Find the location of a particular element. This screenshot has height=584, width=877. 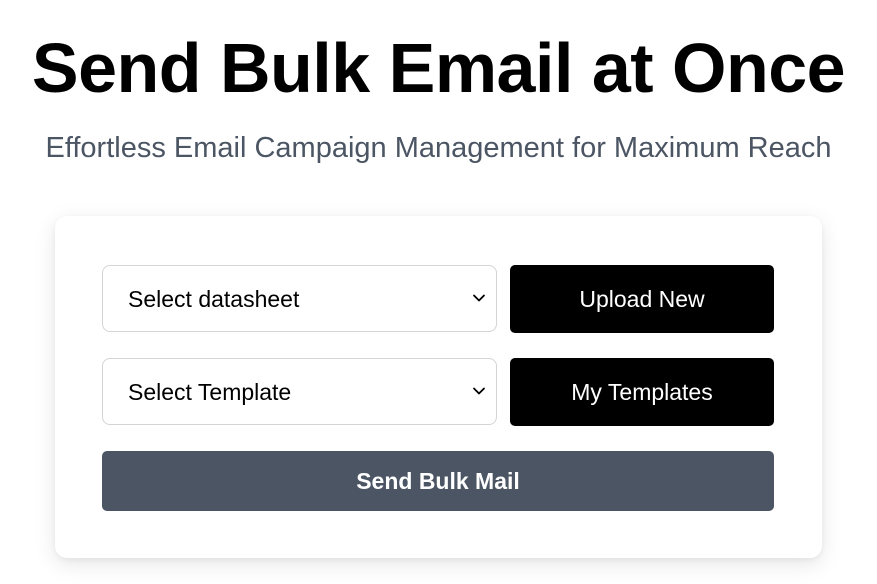

datasheet-select-value: Select datasheet is located at coordinates (214, 299).